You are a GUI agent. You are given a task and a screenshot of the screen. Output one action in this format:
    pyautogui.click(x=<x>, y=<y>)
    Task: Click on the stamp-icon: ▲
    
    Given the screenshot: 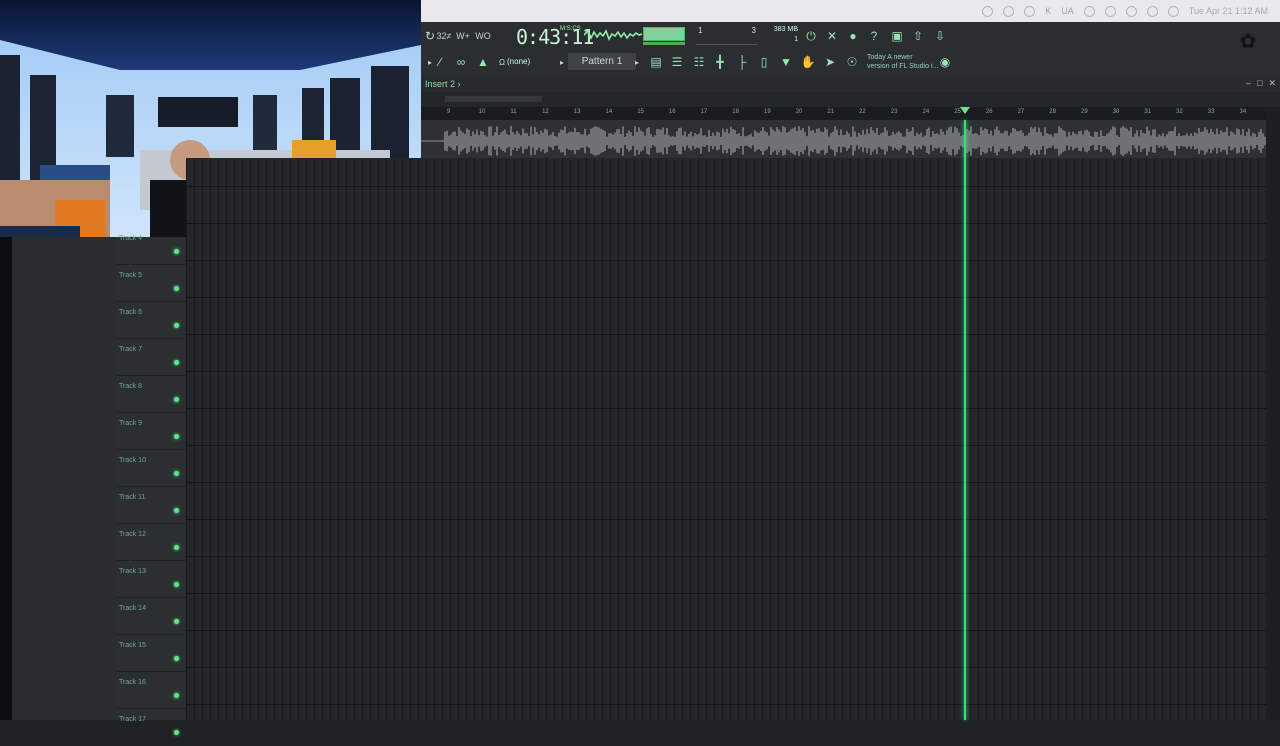 What is the action you would take?
    pyautogui.click(x=483, y=62)
    